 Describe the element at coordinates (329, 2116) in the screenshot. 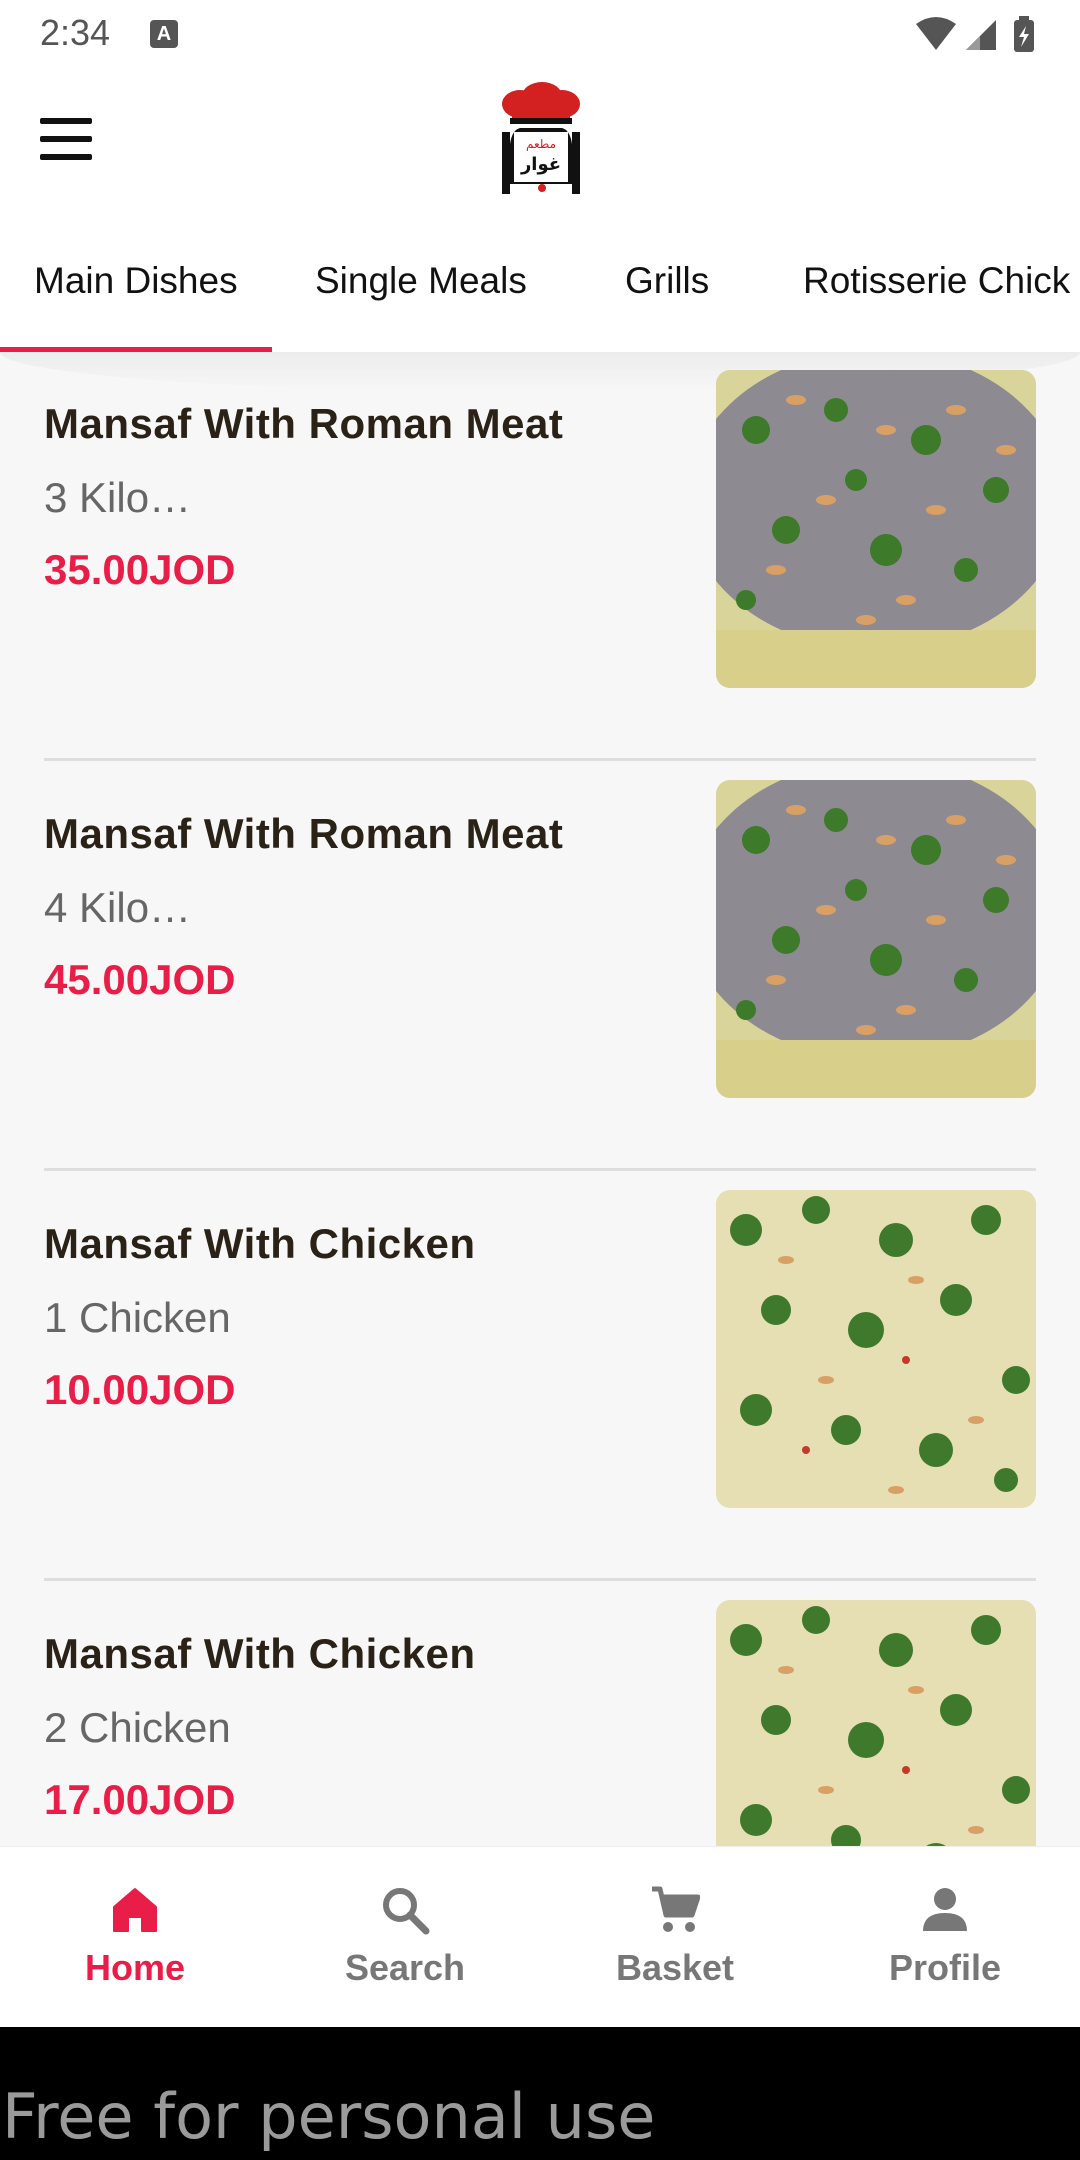

I see `watermark-text: Free for personal use` at that location.